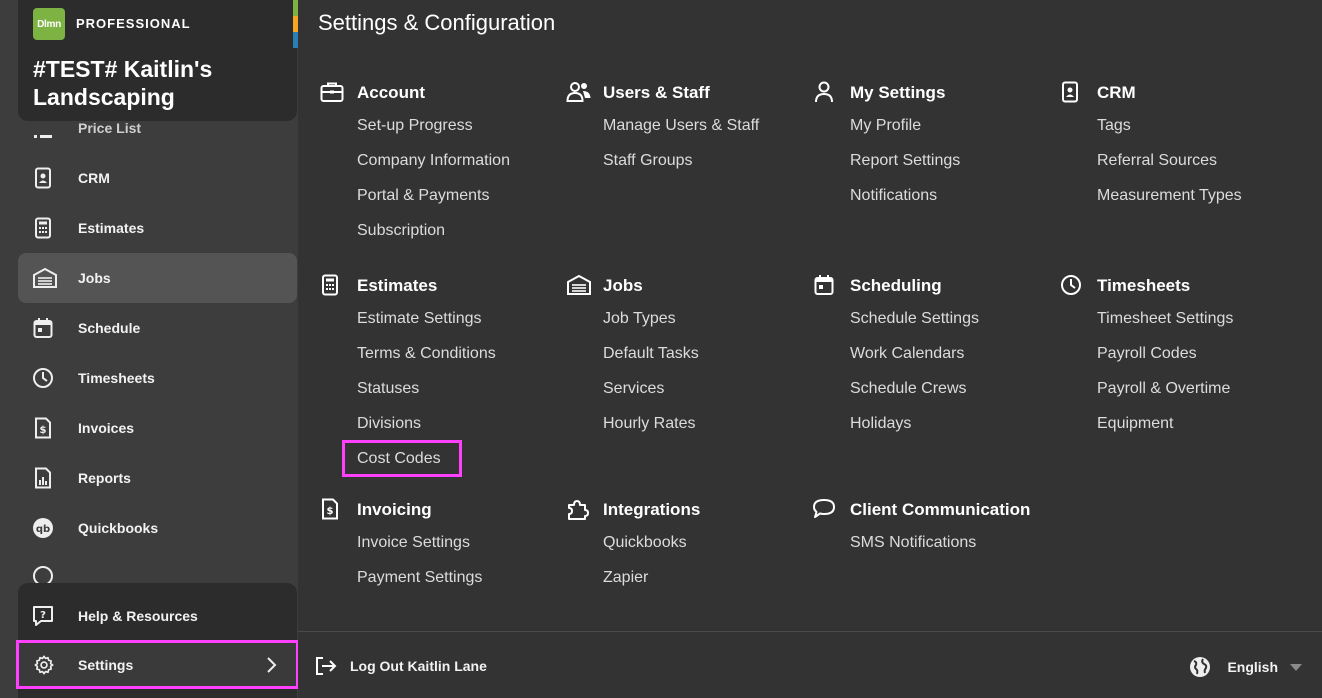  I want to click on section-header: $ Invoicing, so click(443, 510).